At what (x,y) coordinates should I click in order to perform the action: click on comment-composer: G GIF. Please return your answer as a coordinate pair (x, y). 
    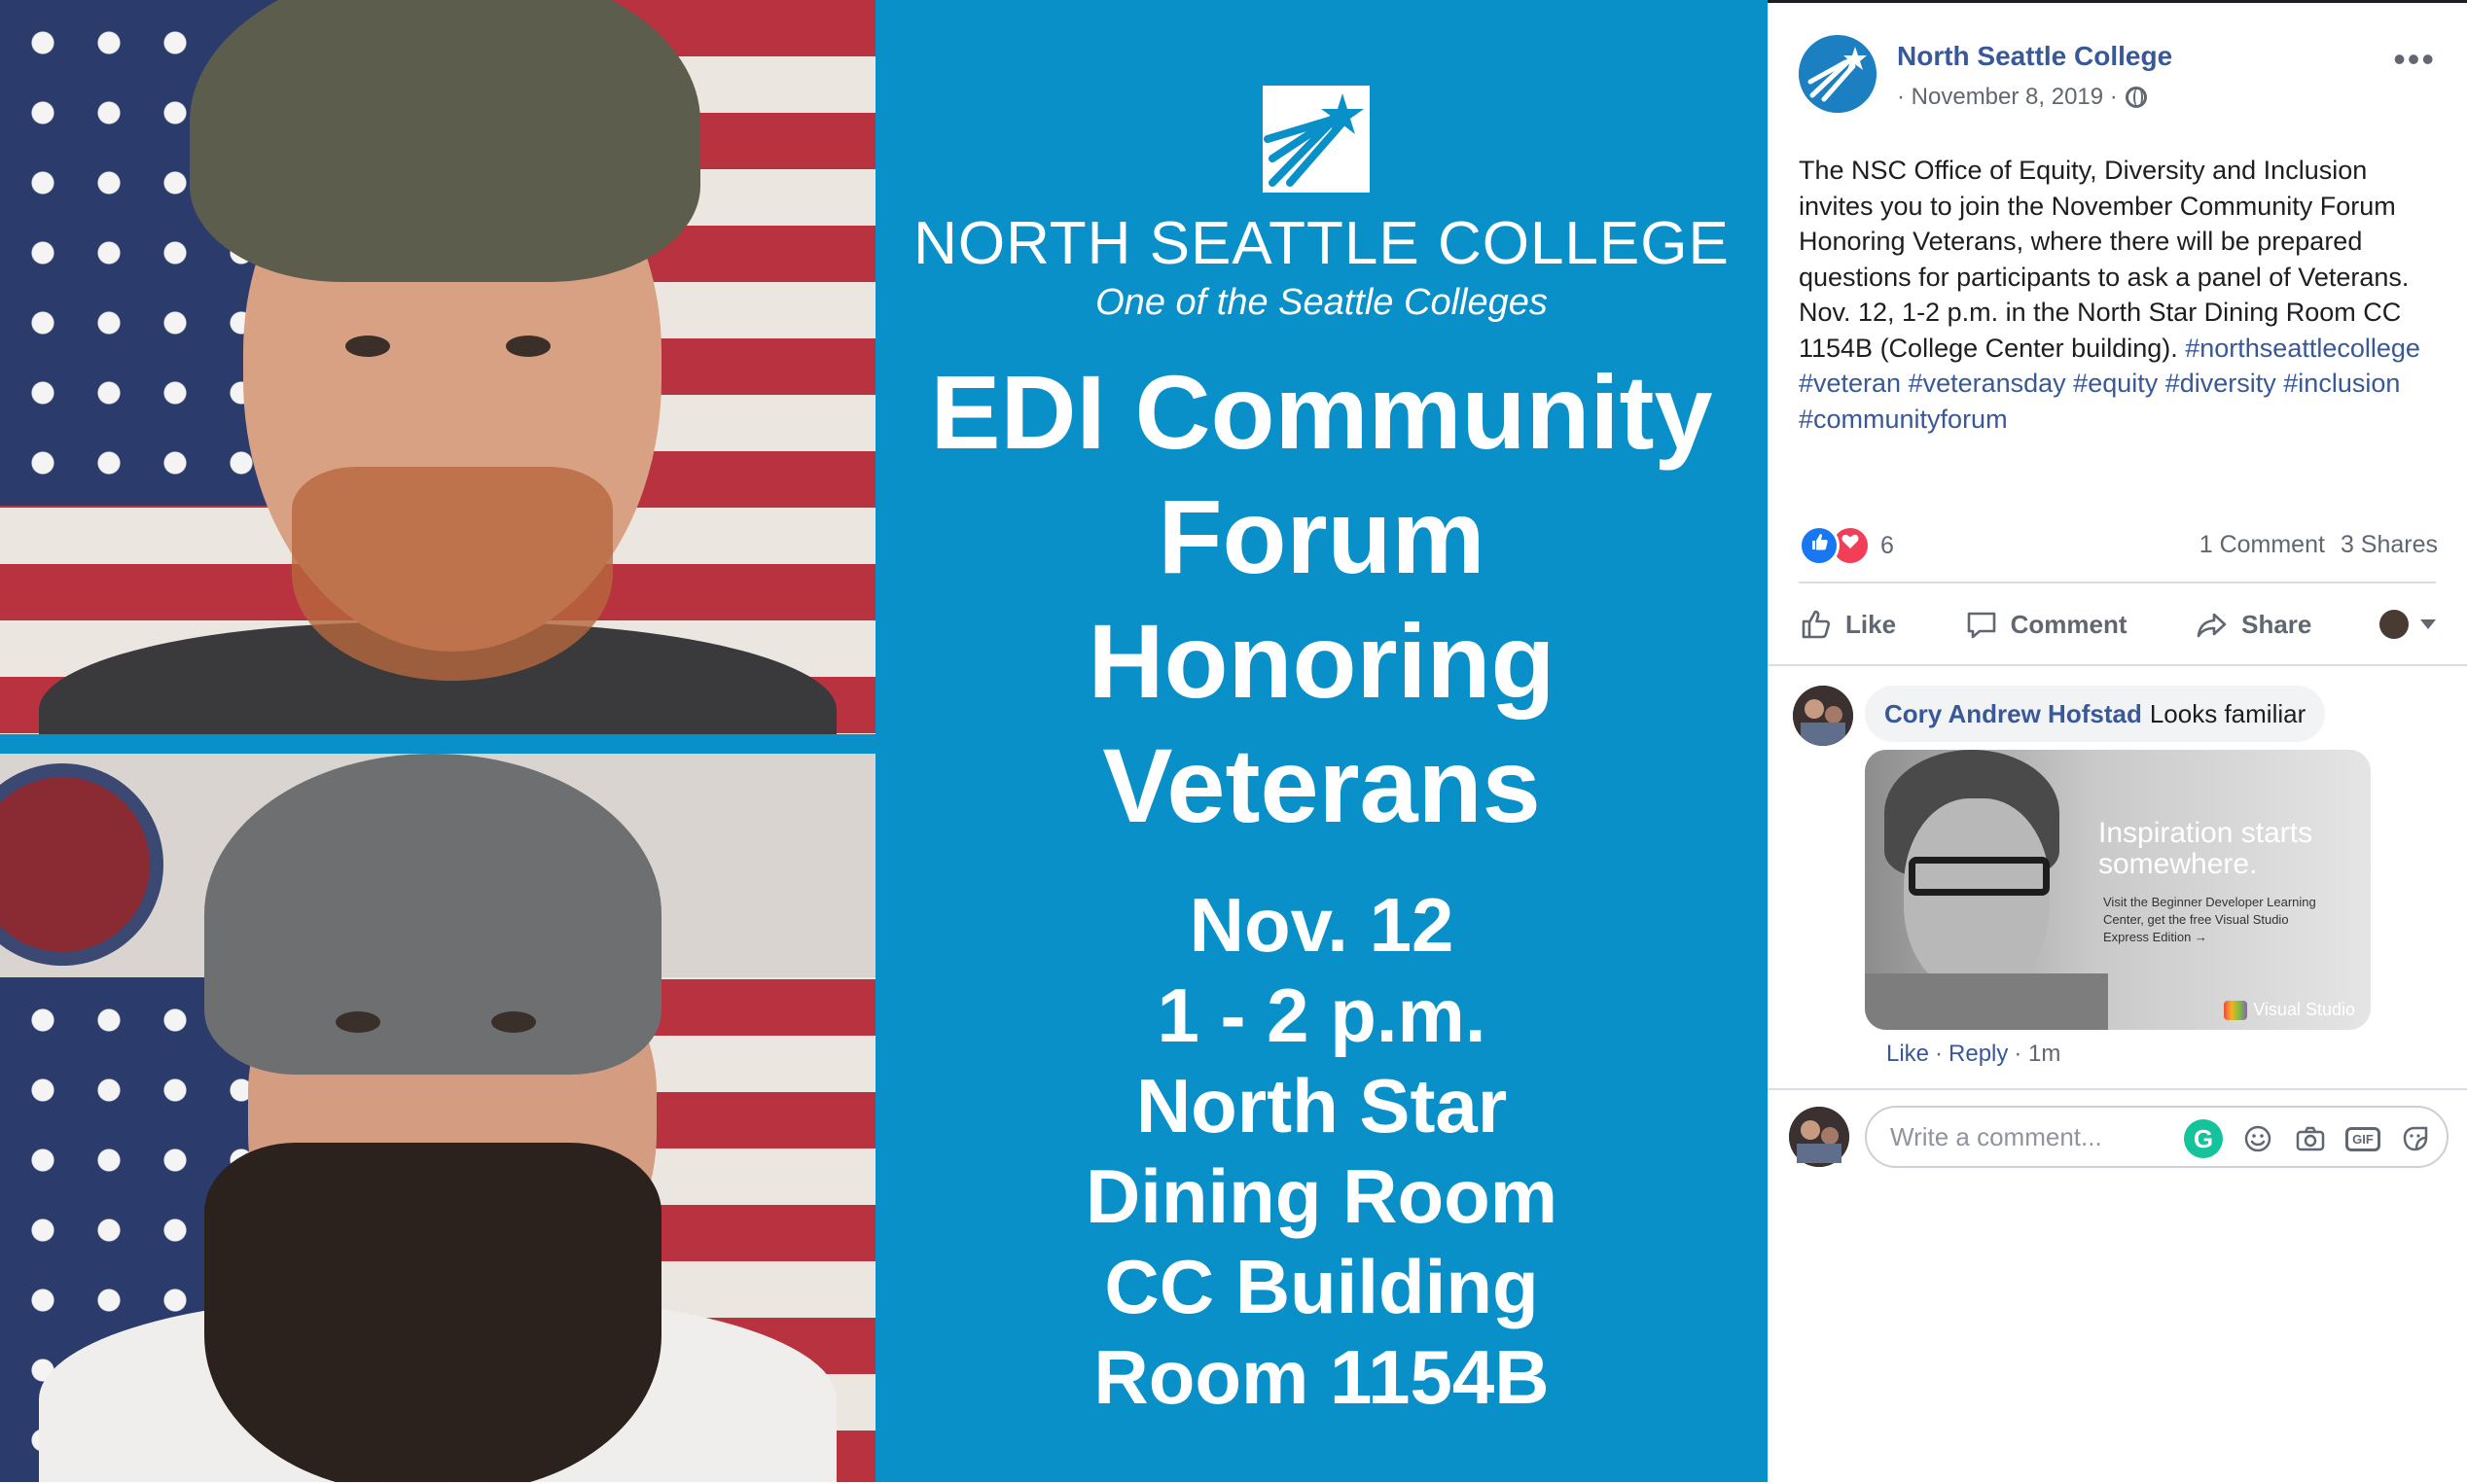
    Looking at the image, I should click on (2157, 1137).